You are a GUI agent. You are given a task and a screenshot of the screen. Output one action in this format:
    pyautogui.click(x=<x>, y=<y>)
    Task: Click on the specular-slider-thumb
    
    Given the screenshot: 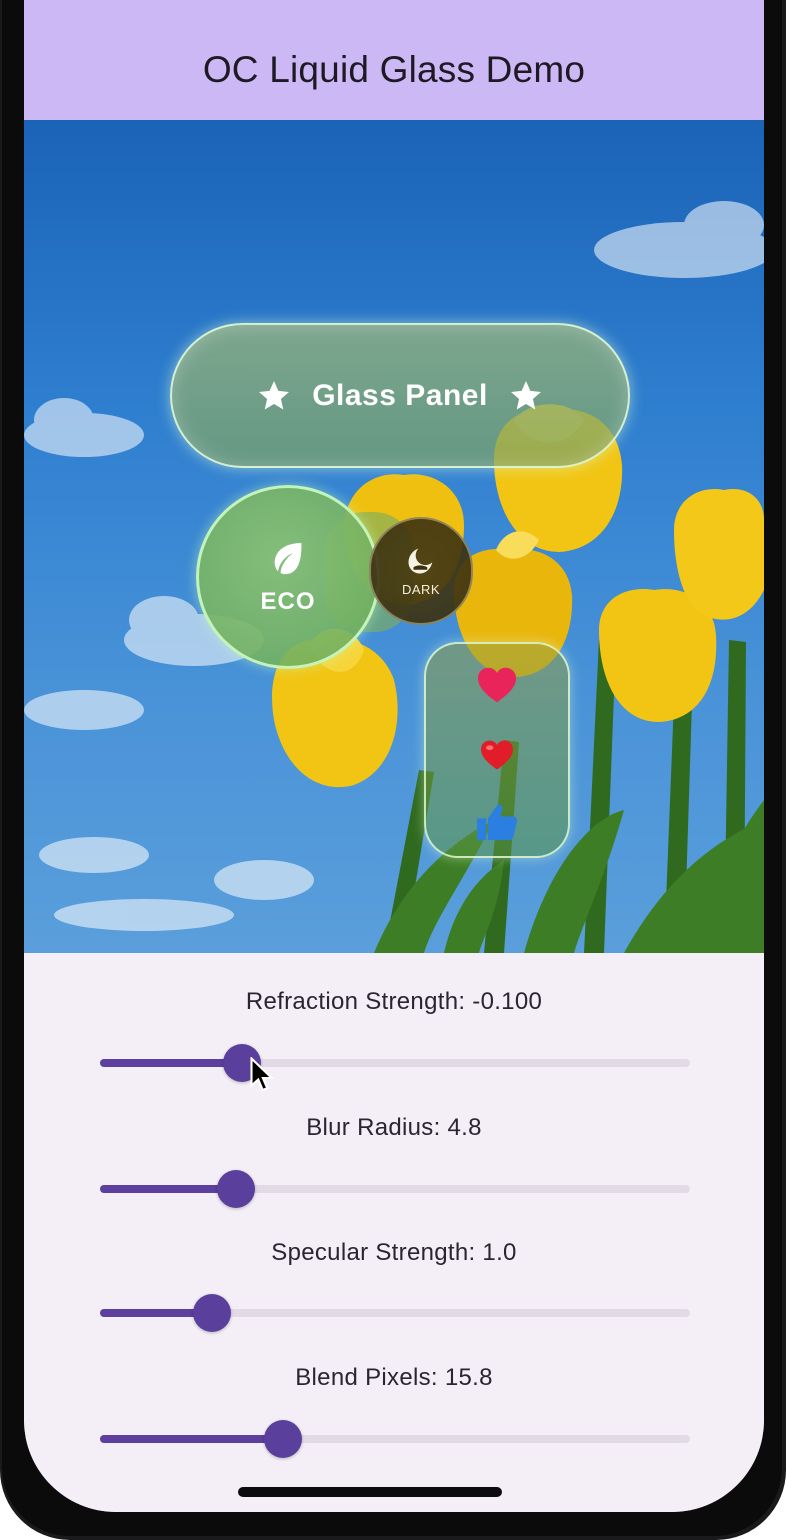 What is the action you would take?
    pyautogui.click(x=212, y=1313)
    